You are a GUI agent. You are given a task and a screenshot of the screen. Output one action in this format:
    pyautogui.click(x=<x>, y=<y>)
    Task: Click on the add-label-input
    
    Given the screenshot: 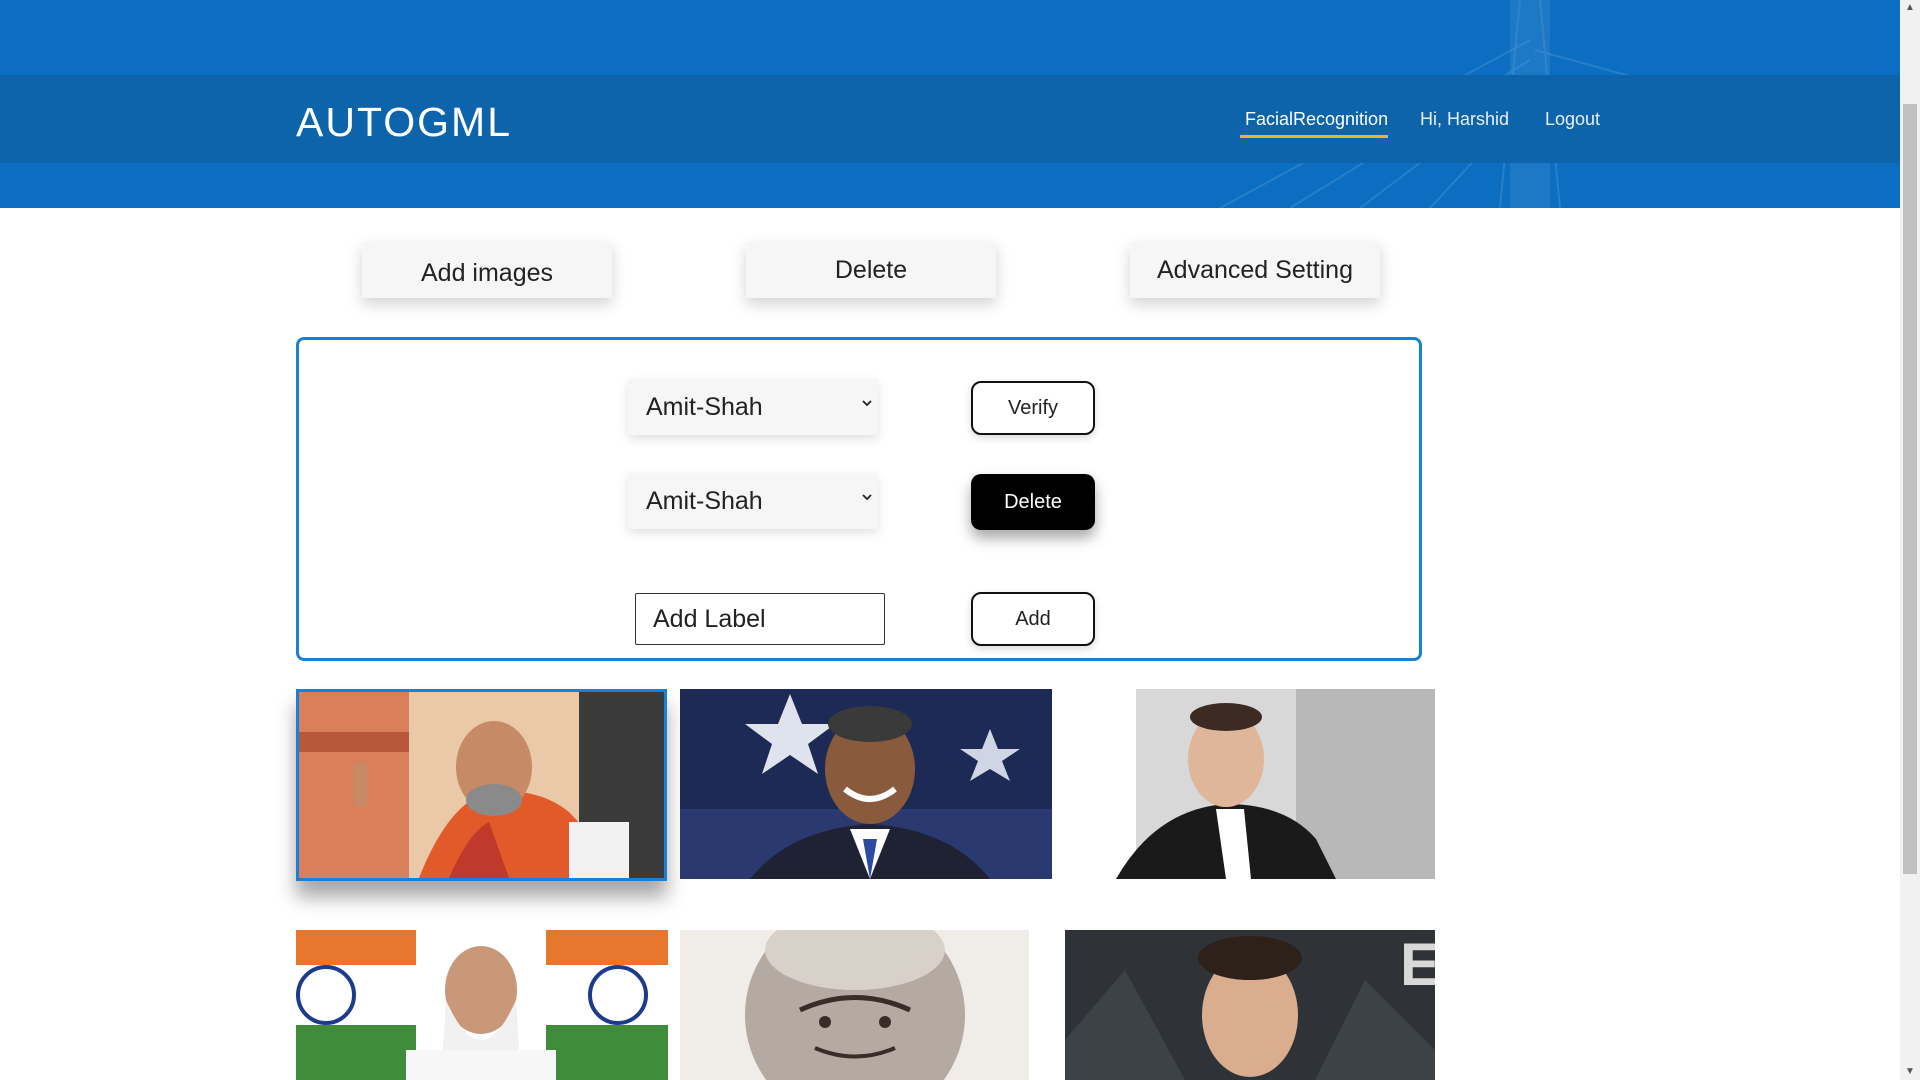 What is the action you would take?
    pyautogui.click(x=760, y=619)
    